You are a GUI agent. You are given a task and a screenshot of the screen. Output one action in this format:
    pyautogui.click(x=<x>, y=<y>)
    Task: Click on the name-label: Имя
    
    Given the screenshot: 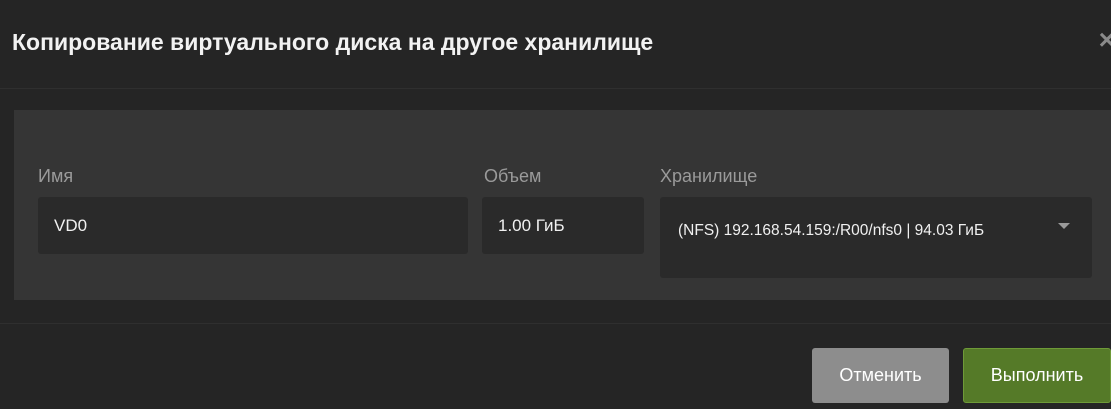 What is the action you would take?
    pyautogui.click(x=56, y=176)
    